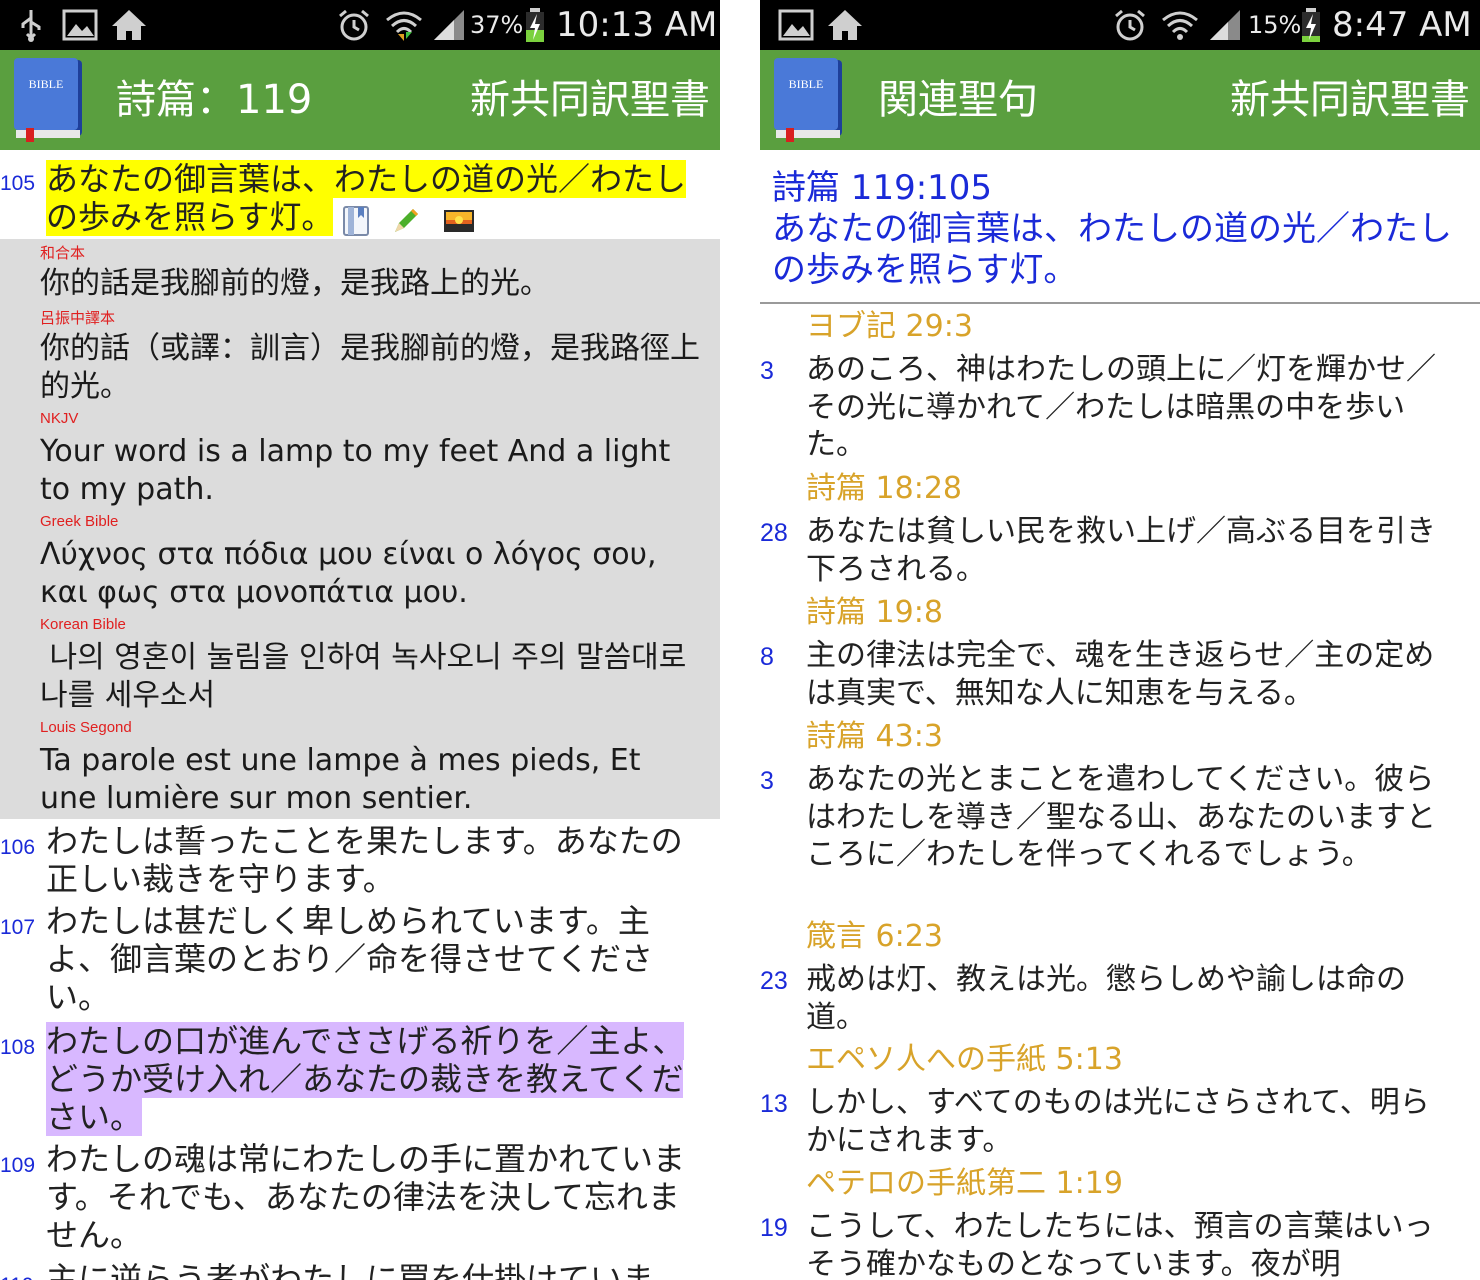 The width and height of the screenshot is (1480, 1280). Describe the element at coordinates (18, 927) in the screenshot. I see `verse-number: 107` at that location.